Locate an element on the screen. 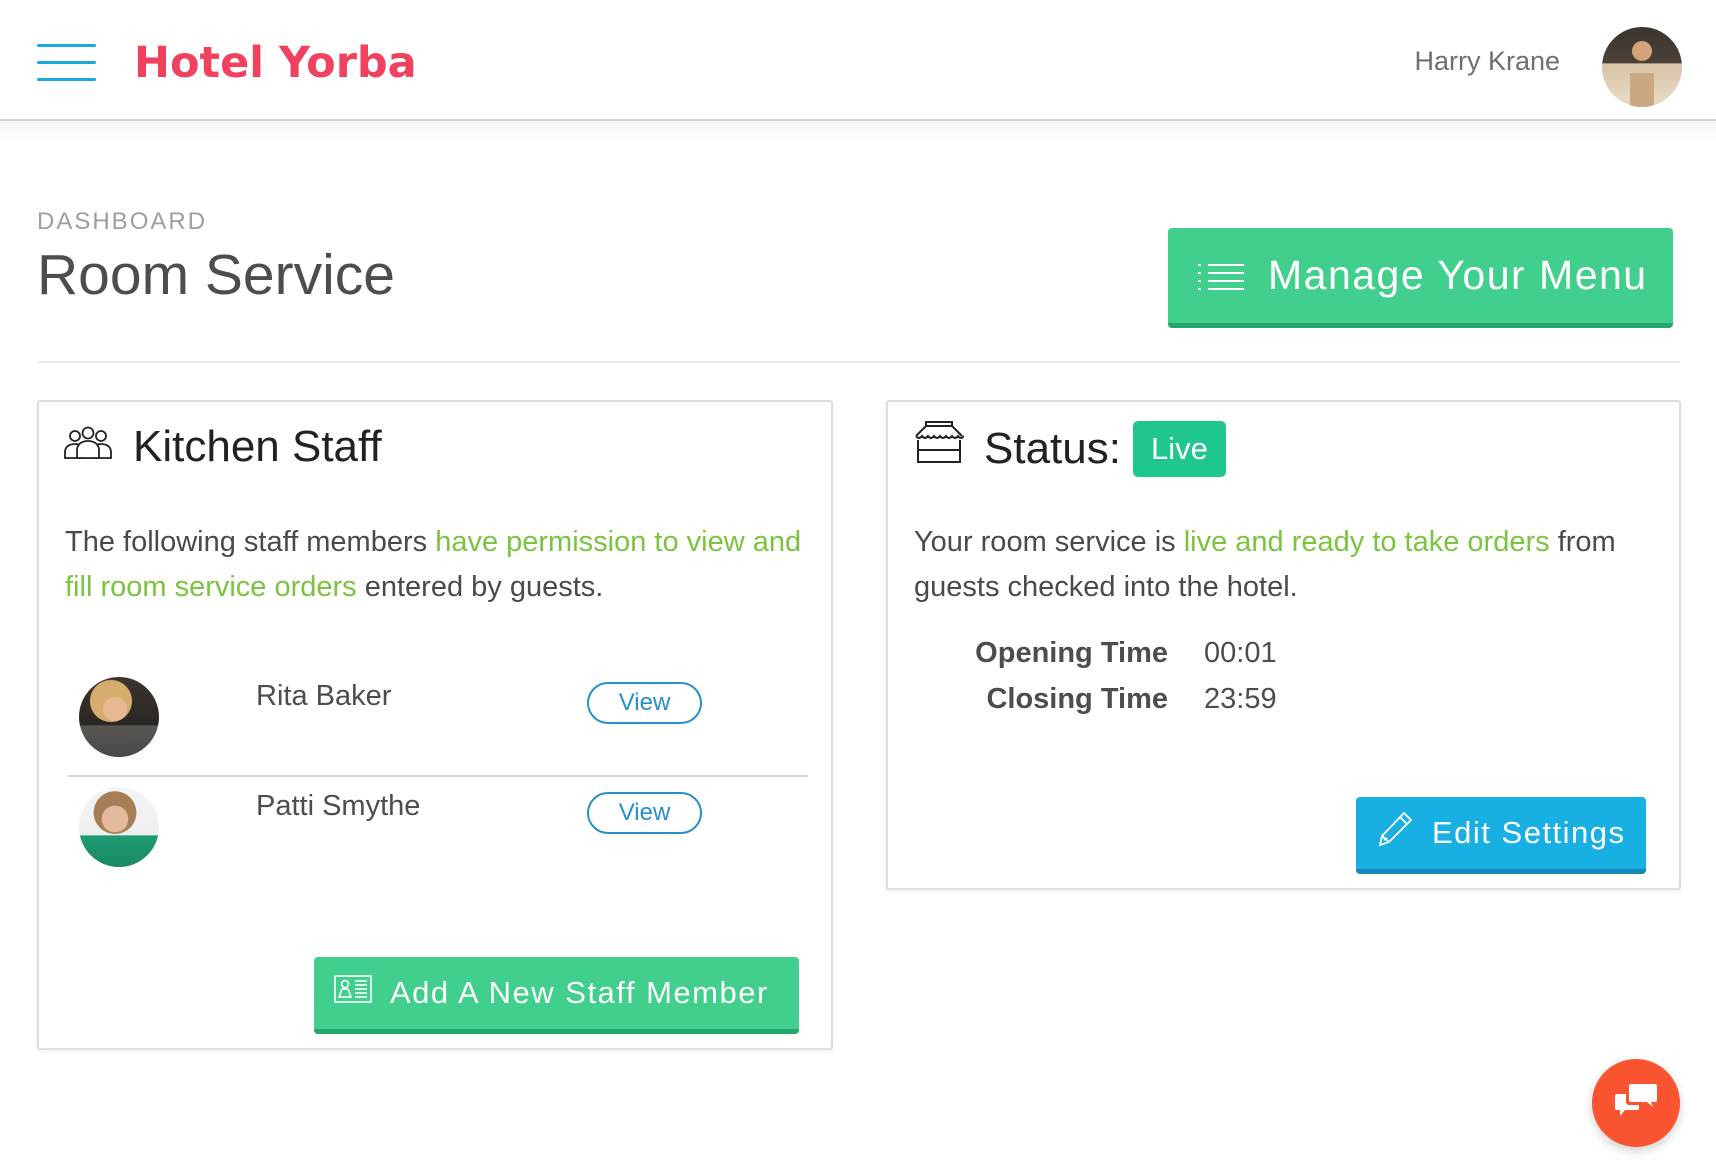 Image resolution: width=1716 pixels, height=1172 pixels. edit-settings-button: Edit Settings is located at coordinates (1501, 835).